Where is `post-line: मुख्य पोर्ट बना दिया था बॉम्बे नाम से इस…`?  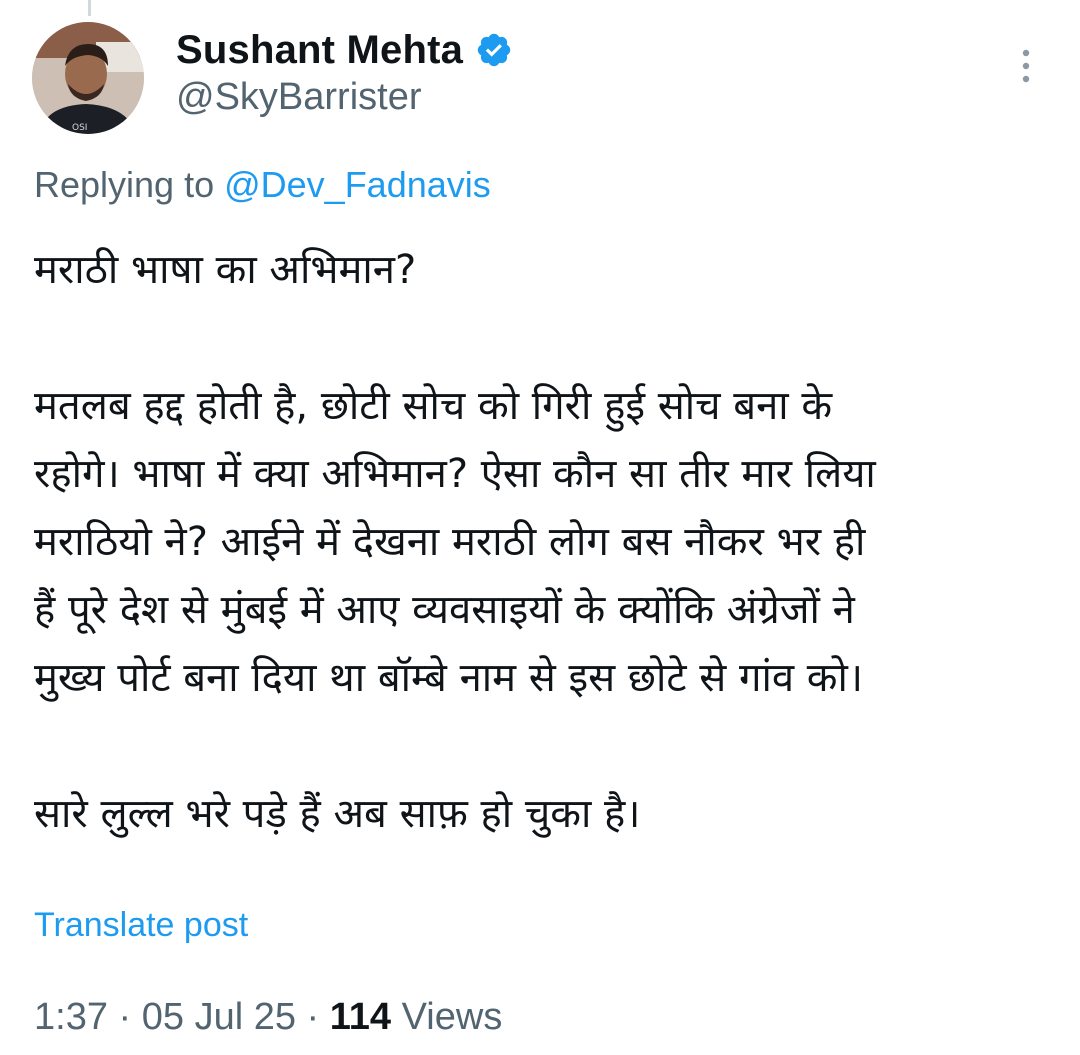
post-line: मुख्य पोर्ट बना दिया था बॉम्बे नाम से इस… is located at coordinates (449, 678).